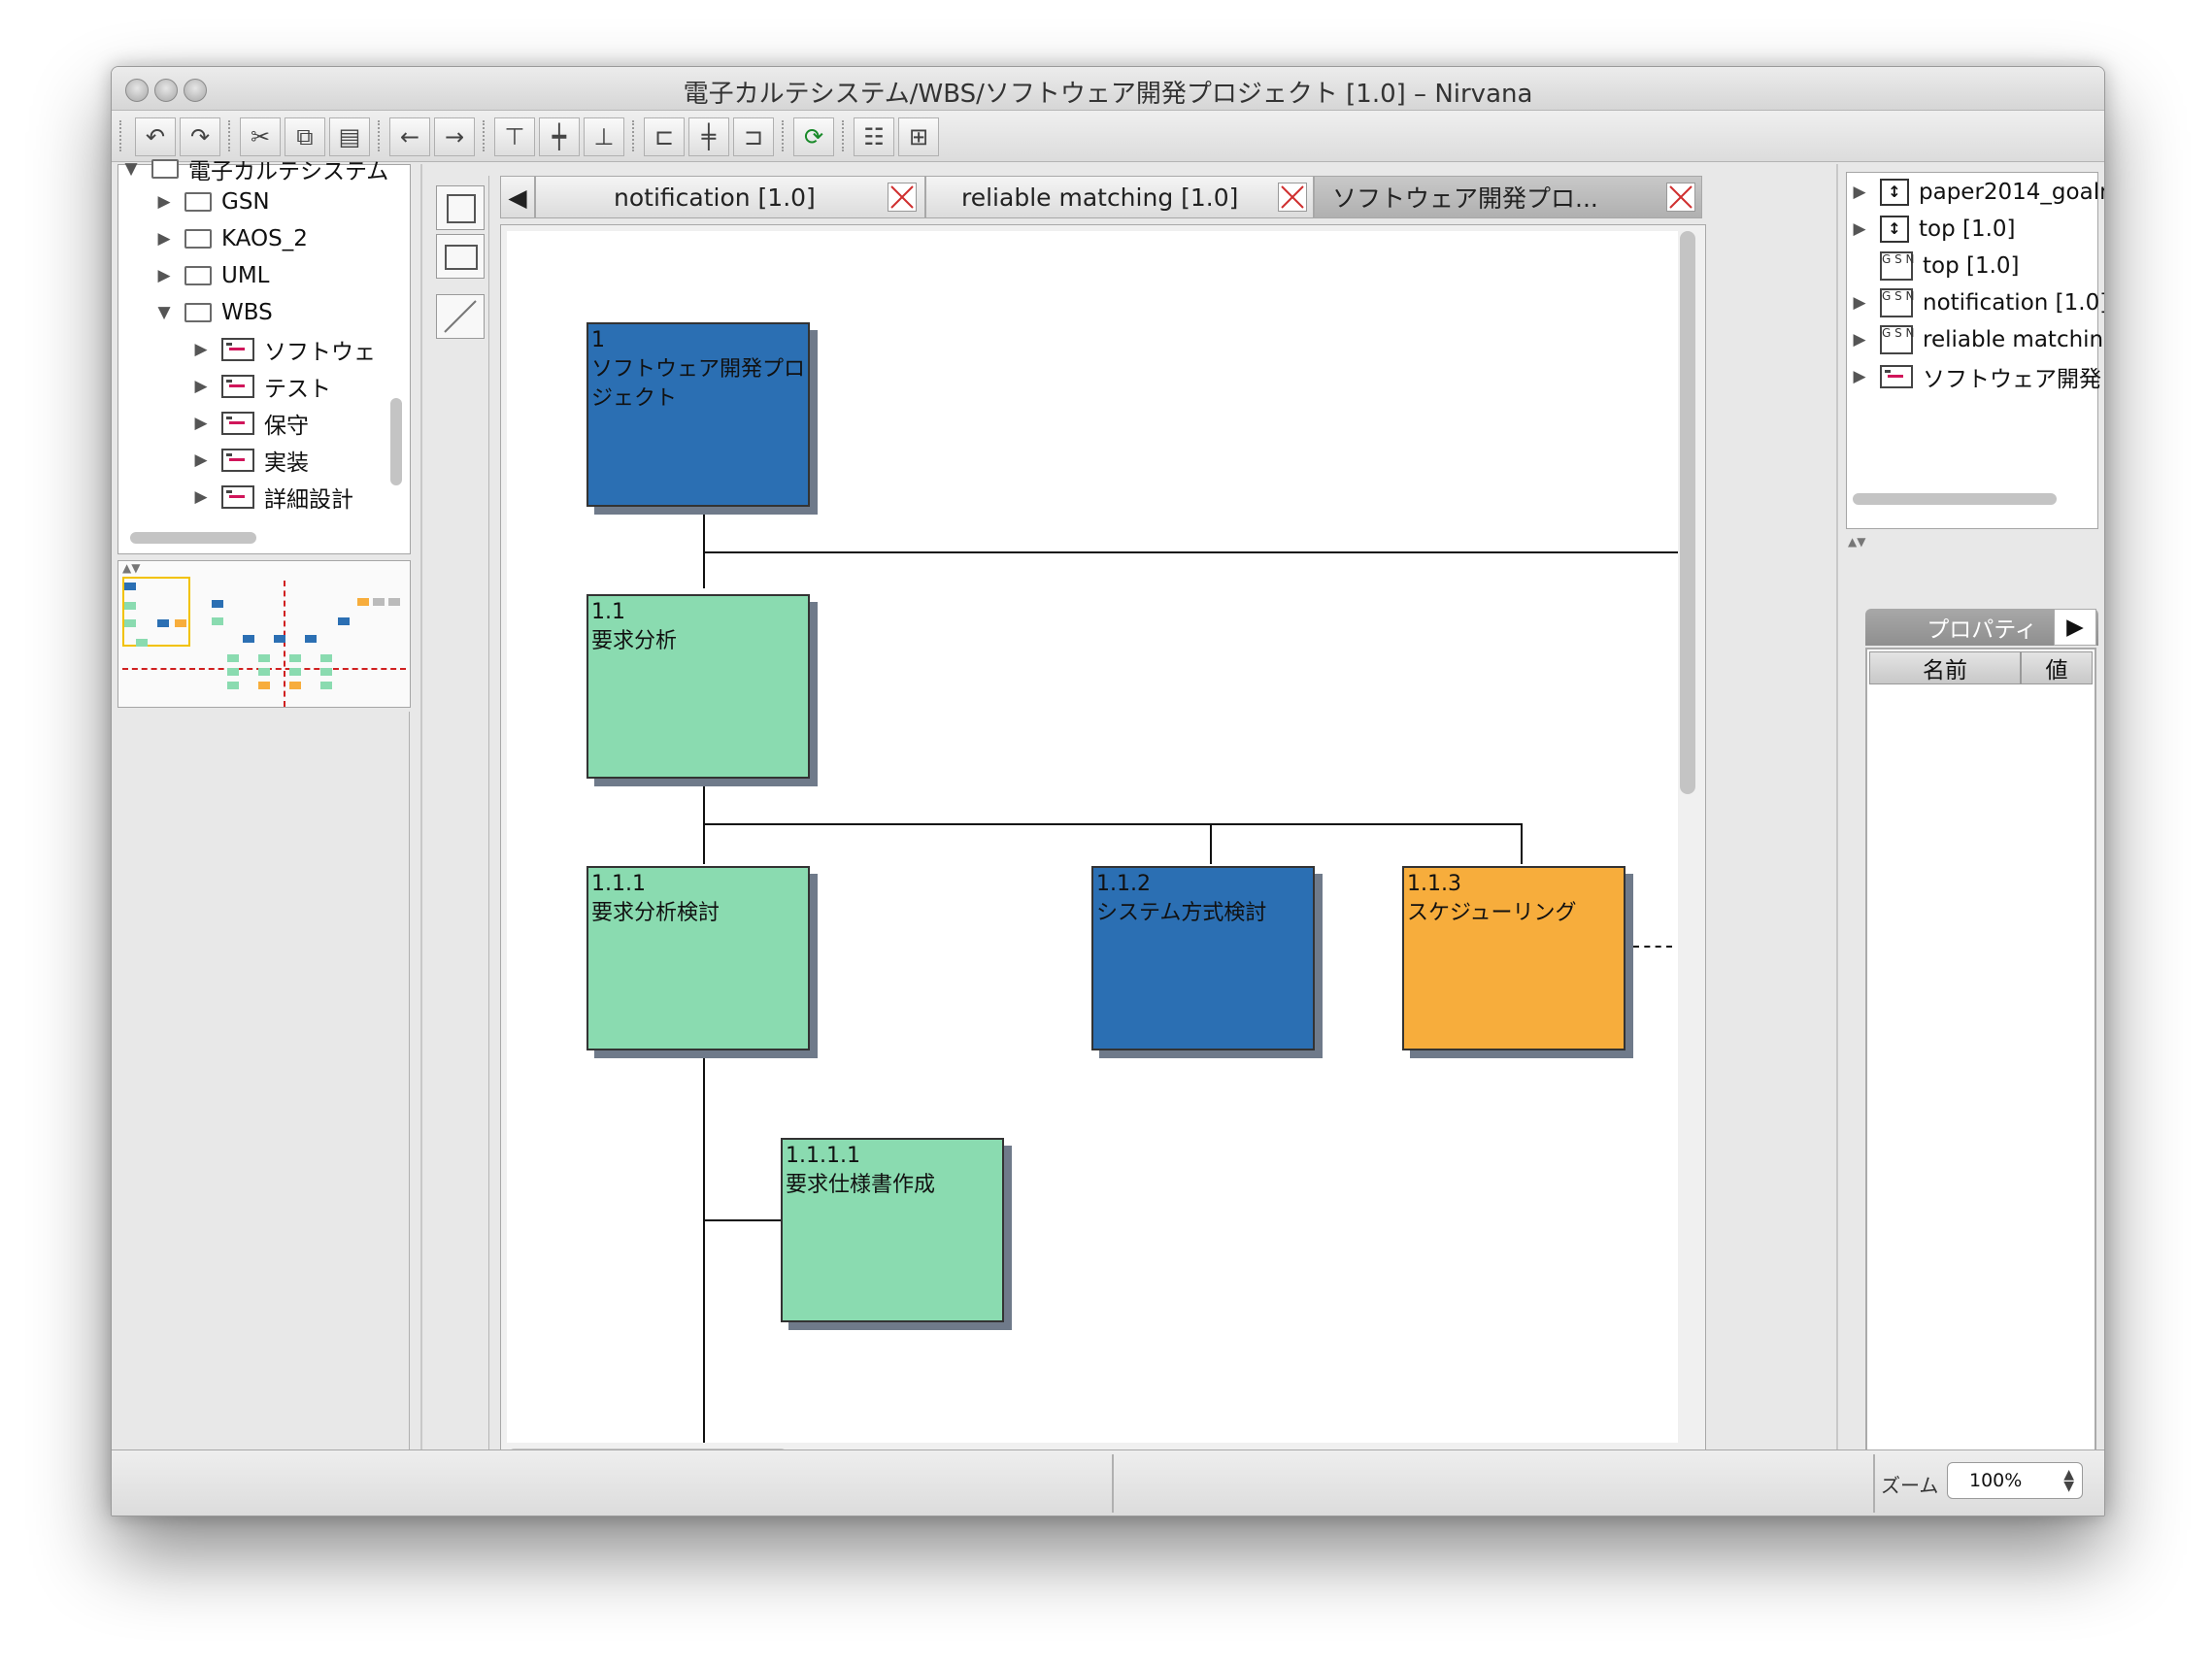 The width and height of the screenshot is (2212, 1666). What do you see at coordinates (396, 442) in the screenshot?
I see `tree-vertical-scrollbar` at bounding box center [396, 442].